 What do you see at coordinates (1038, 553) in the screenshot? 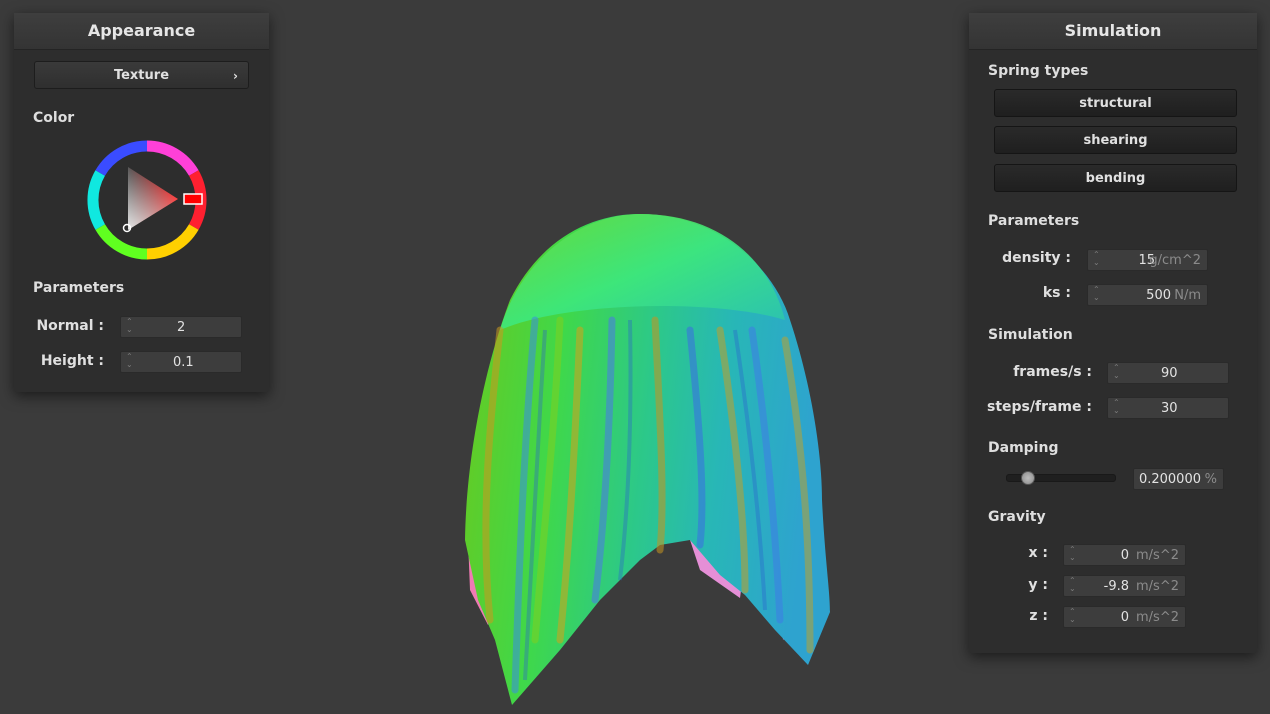
I see `gravity-x-label: x :` at bounding box center [1038, 553].